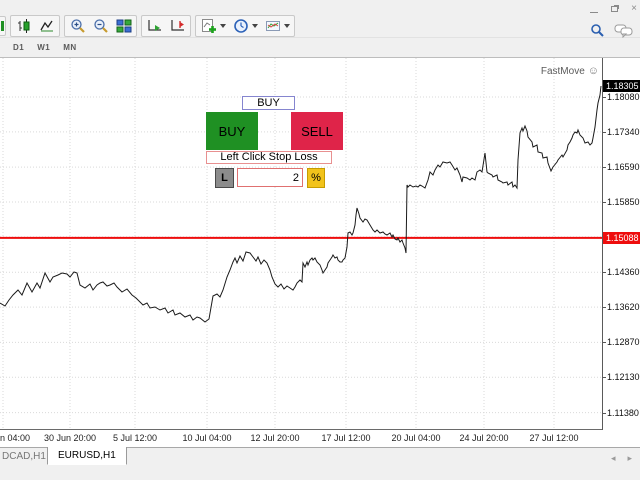  I want to click on tab-scroll-arrows: ◂ ▸, so click(621, 458).